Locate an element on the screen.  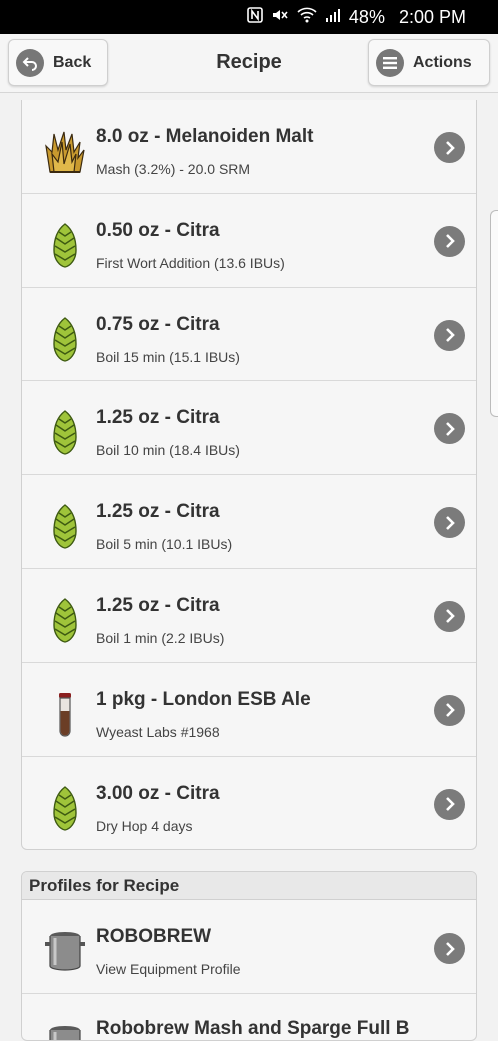
wifi-icon is located at coordinates (307, 17).